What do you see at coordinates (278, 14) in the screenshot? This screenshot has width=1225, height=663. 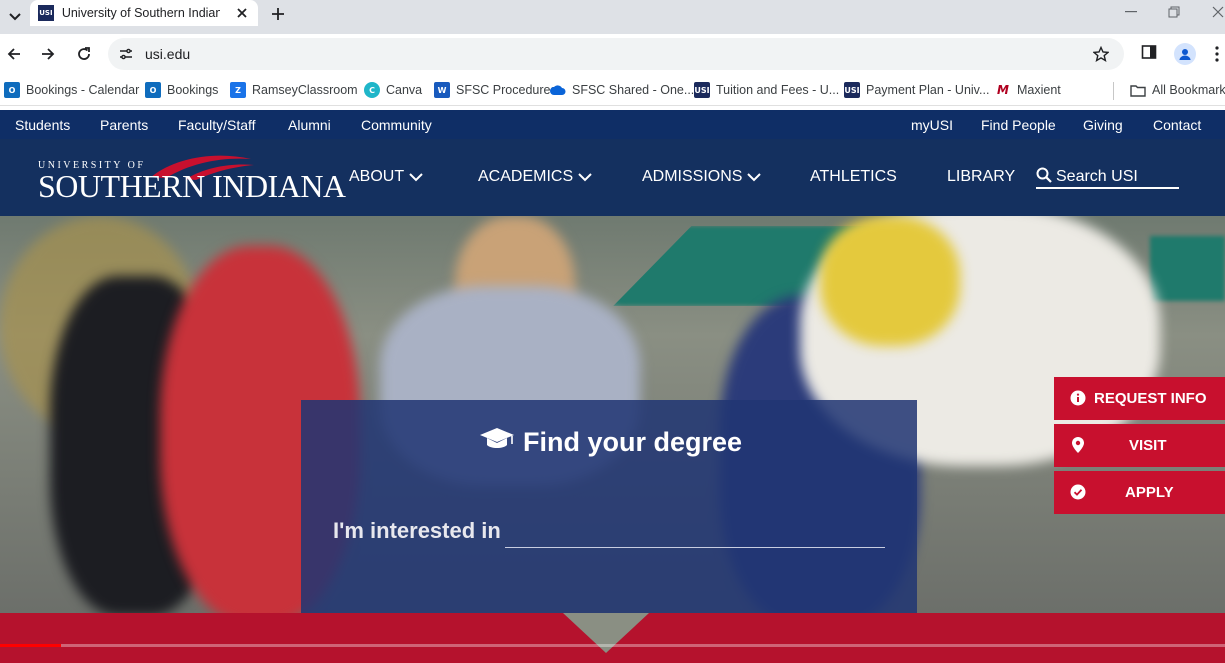 I see `new-tab-icon` at bounding box center [278, 14].